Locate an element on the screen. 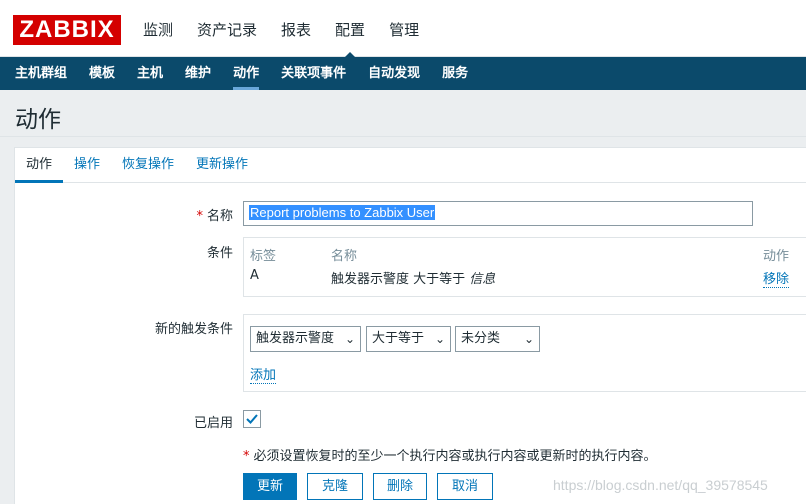 This screenshot has height=504, width=806. main-nav: 监测 资产记录 报表 配置 管理 is located at coordinates (281, 29).